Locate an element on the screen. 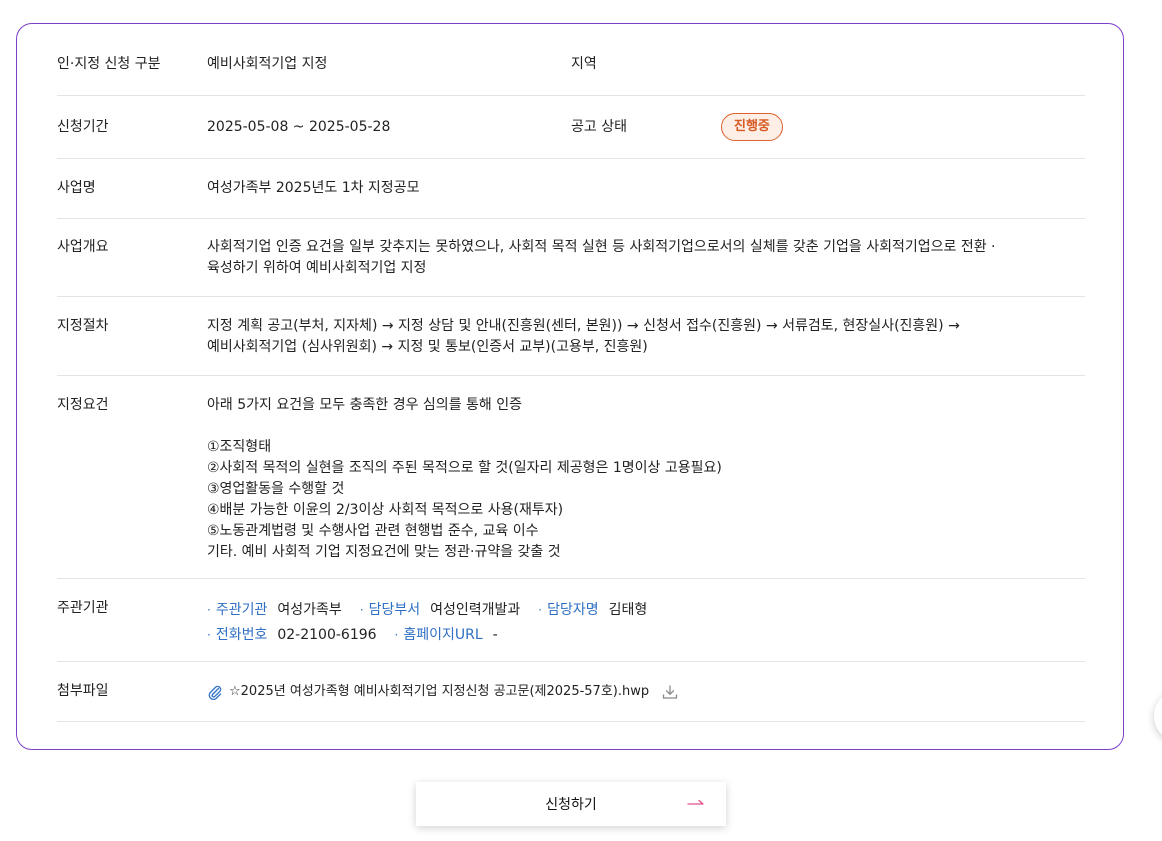  overview-label: 사업개요 is located at coordinates (83, 247).